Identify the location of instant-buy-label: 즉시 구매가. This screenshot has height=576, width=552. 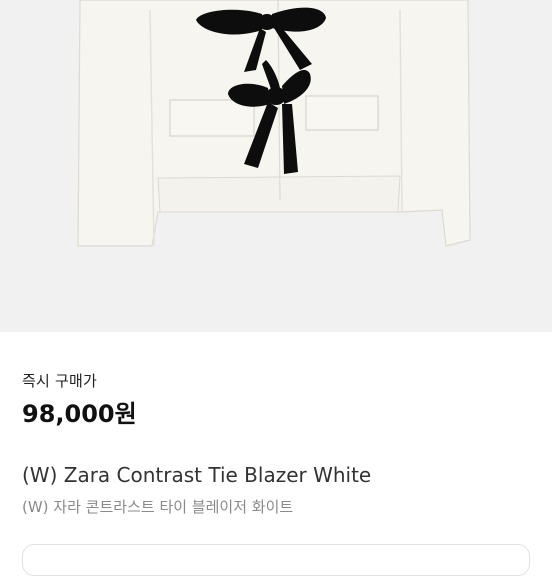
(59, 381).